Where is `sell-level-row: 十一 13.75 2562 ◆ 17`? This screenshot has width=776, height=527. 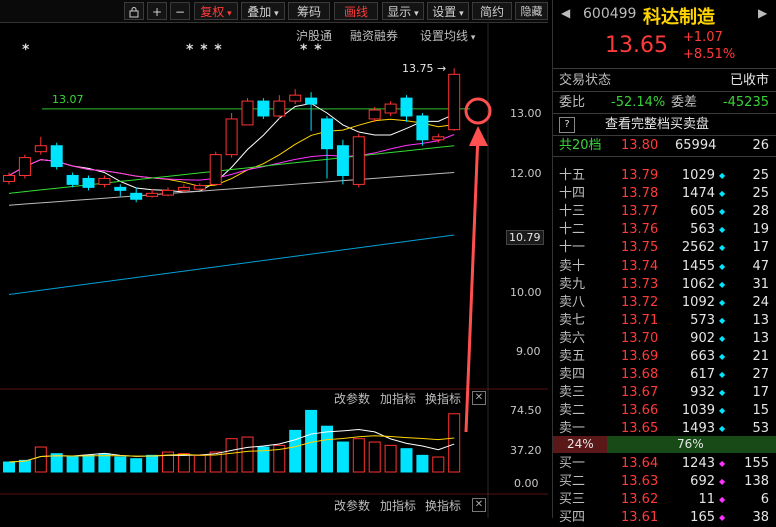 sell-level-row: 十一 13.75 2562 ◆ 17 is located at coordinates (664, 248).